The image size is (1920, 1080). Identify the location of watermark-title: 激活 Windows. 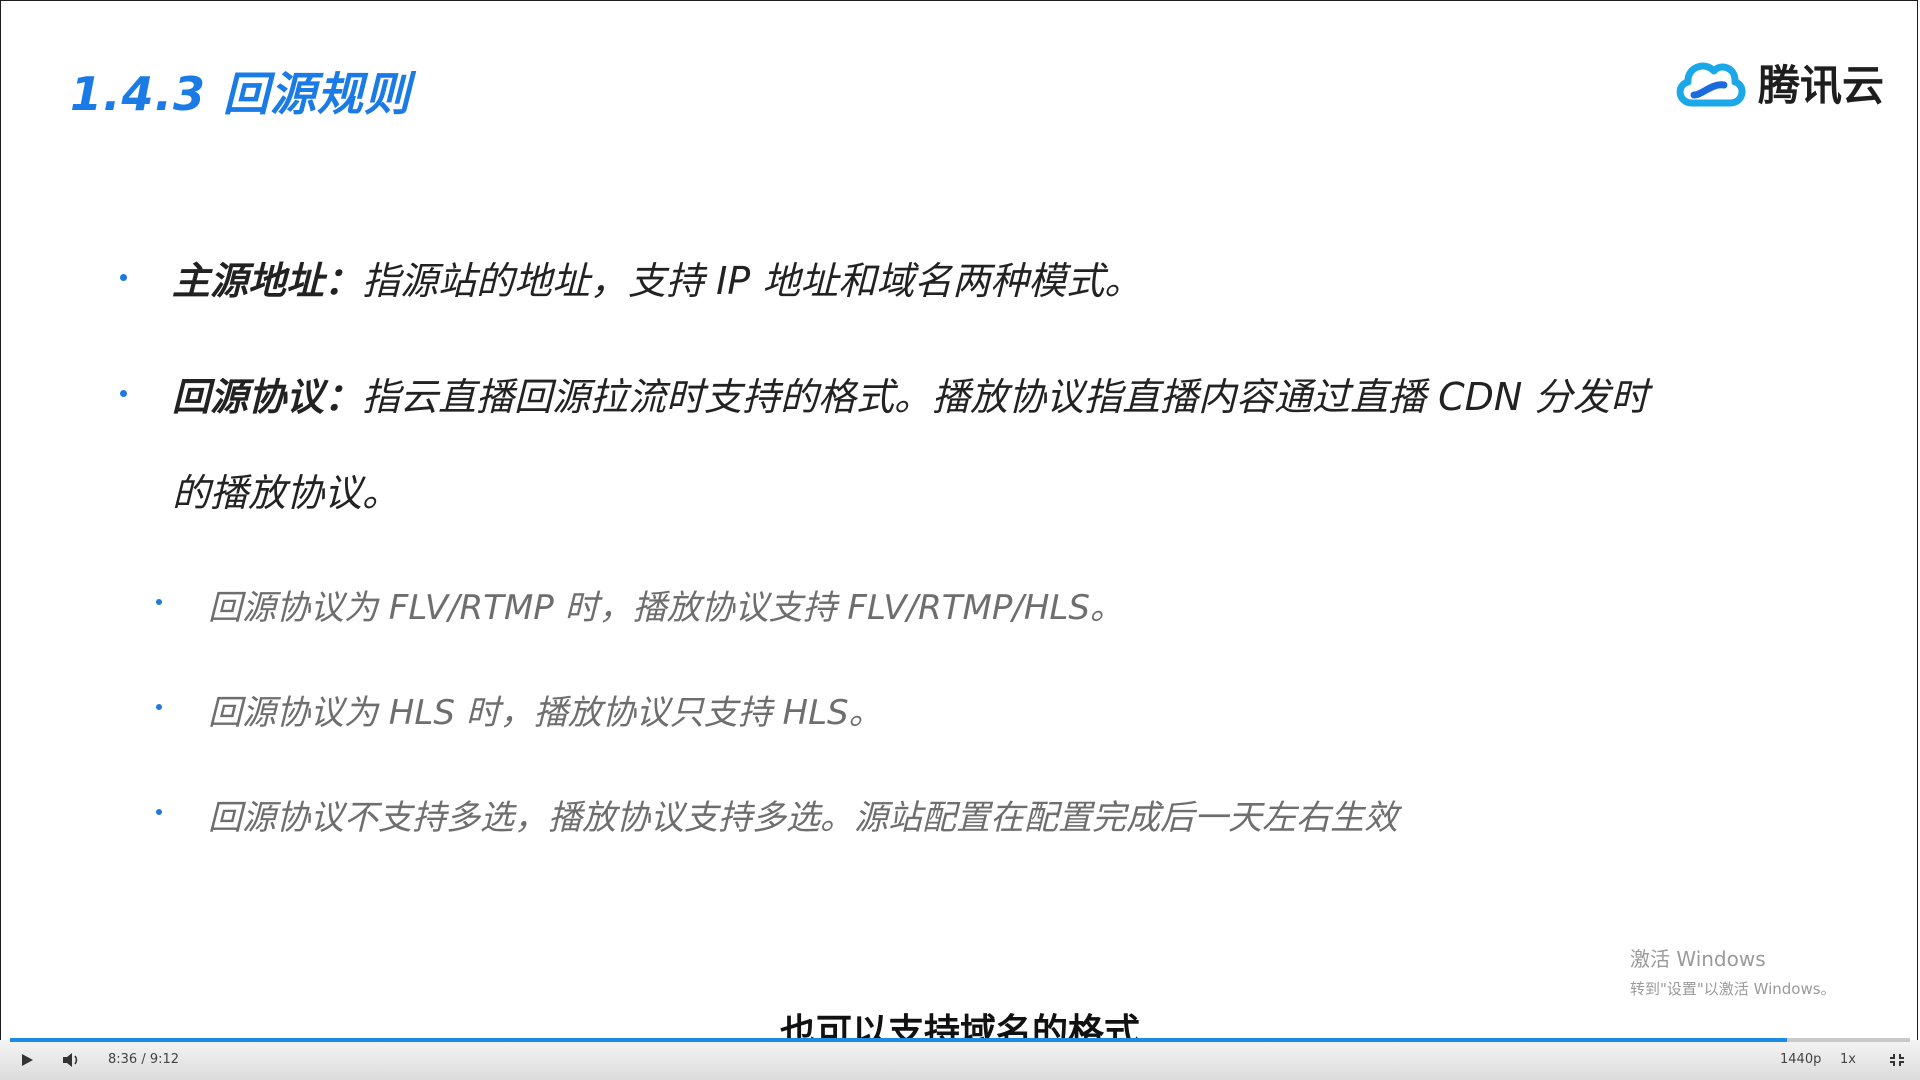
(1698, 959).